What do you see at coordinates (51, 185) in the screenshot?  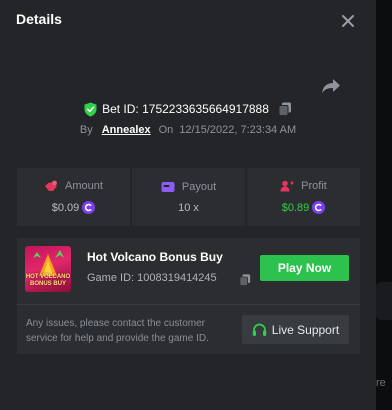 I see `amount-icon` at bounding box center [51, 185].